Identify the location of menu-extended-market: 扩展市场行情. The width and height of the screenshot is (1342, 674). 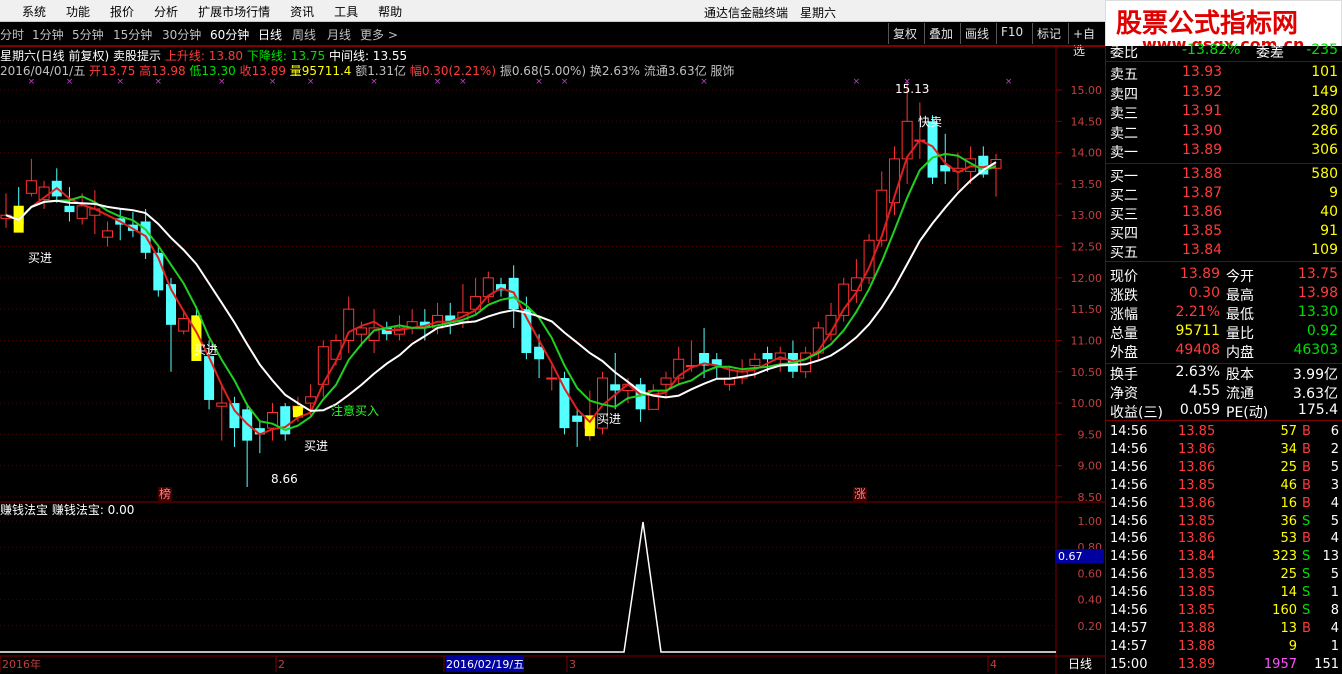
(234, 11).